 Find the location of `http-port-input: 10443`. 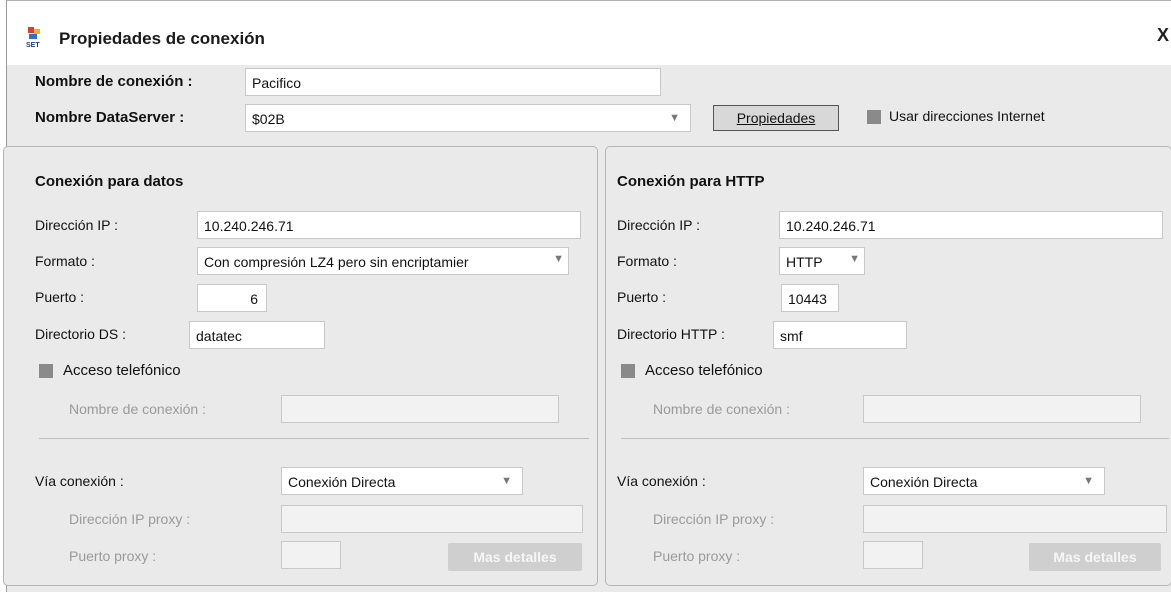

http-port-input: 10443 is located at coordinates (810, 298).